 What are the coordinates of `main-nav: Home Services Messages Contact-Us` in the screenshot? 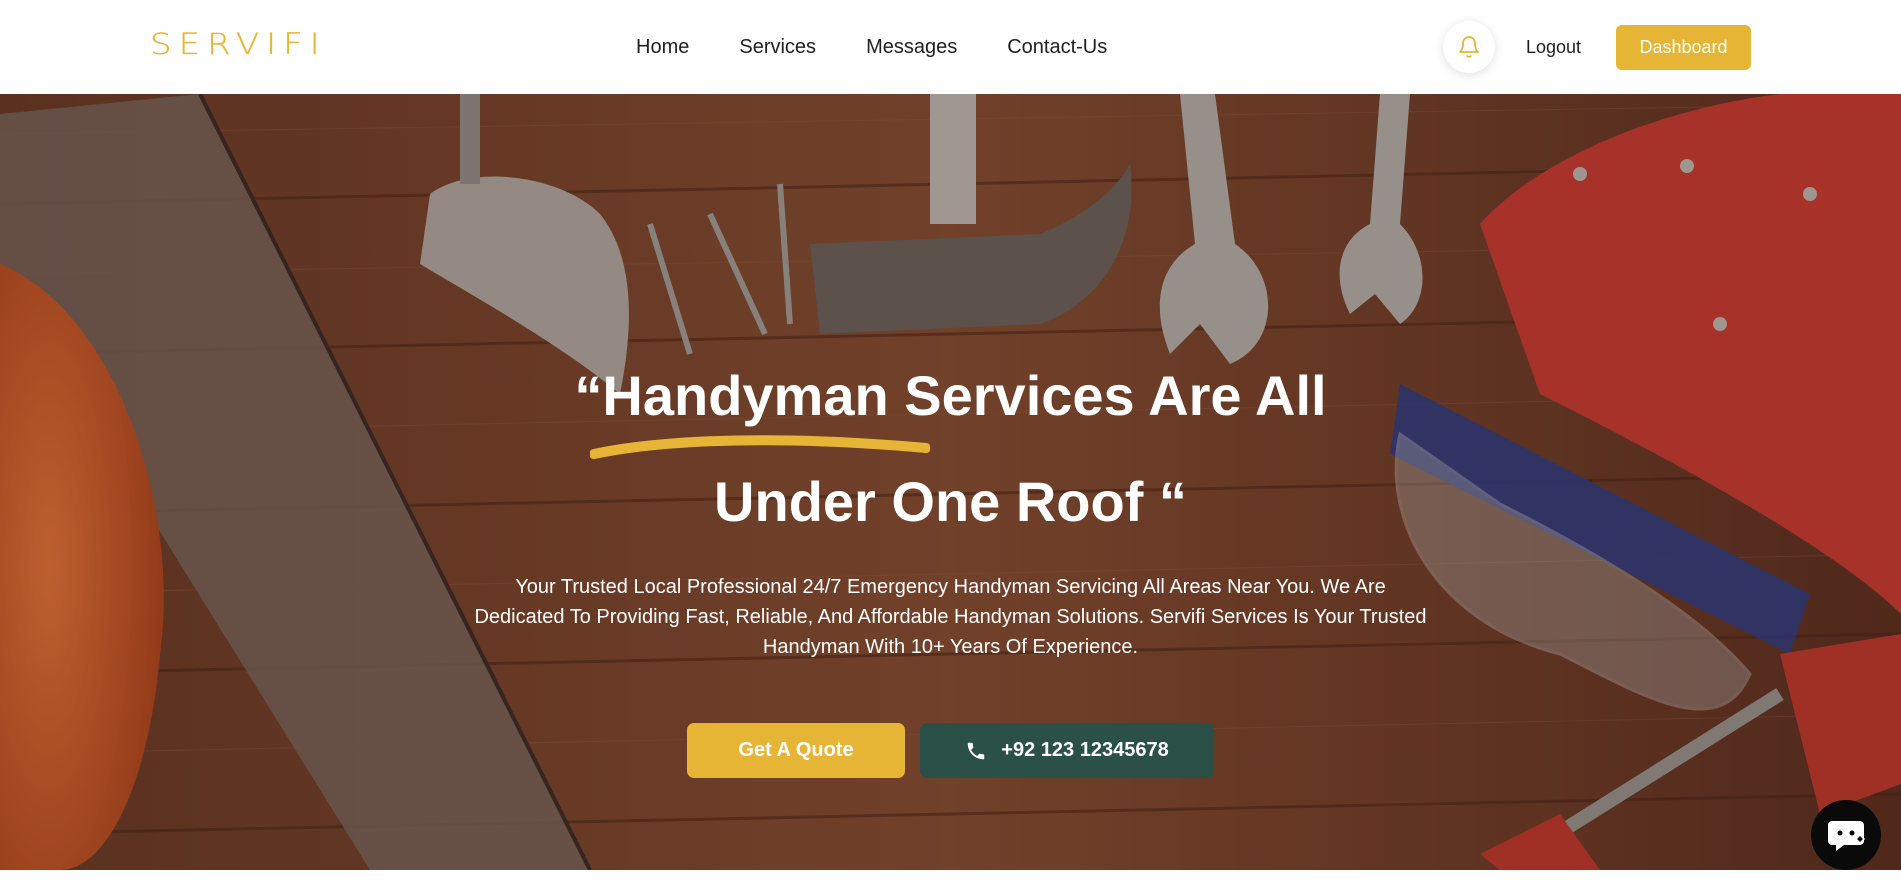 It's located at (871, 47).